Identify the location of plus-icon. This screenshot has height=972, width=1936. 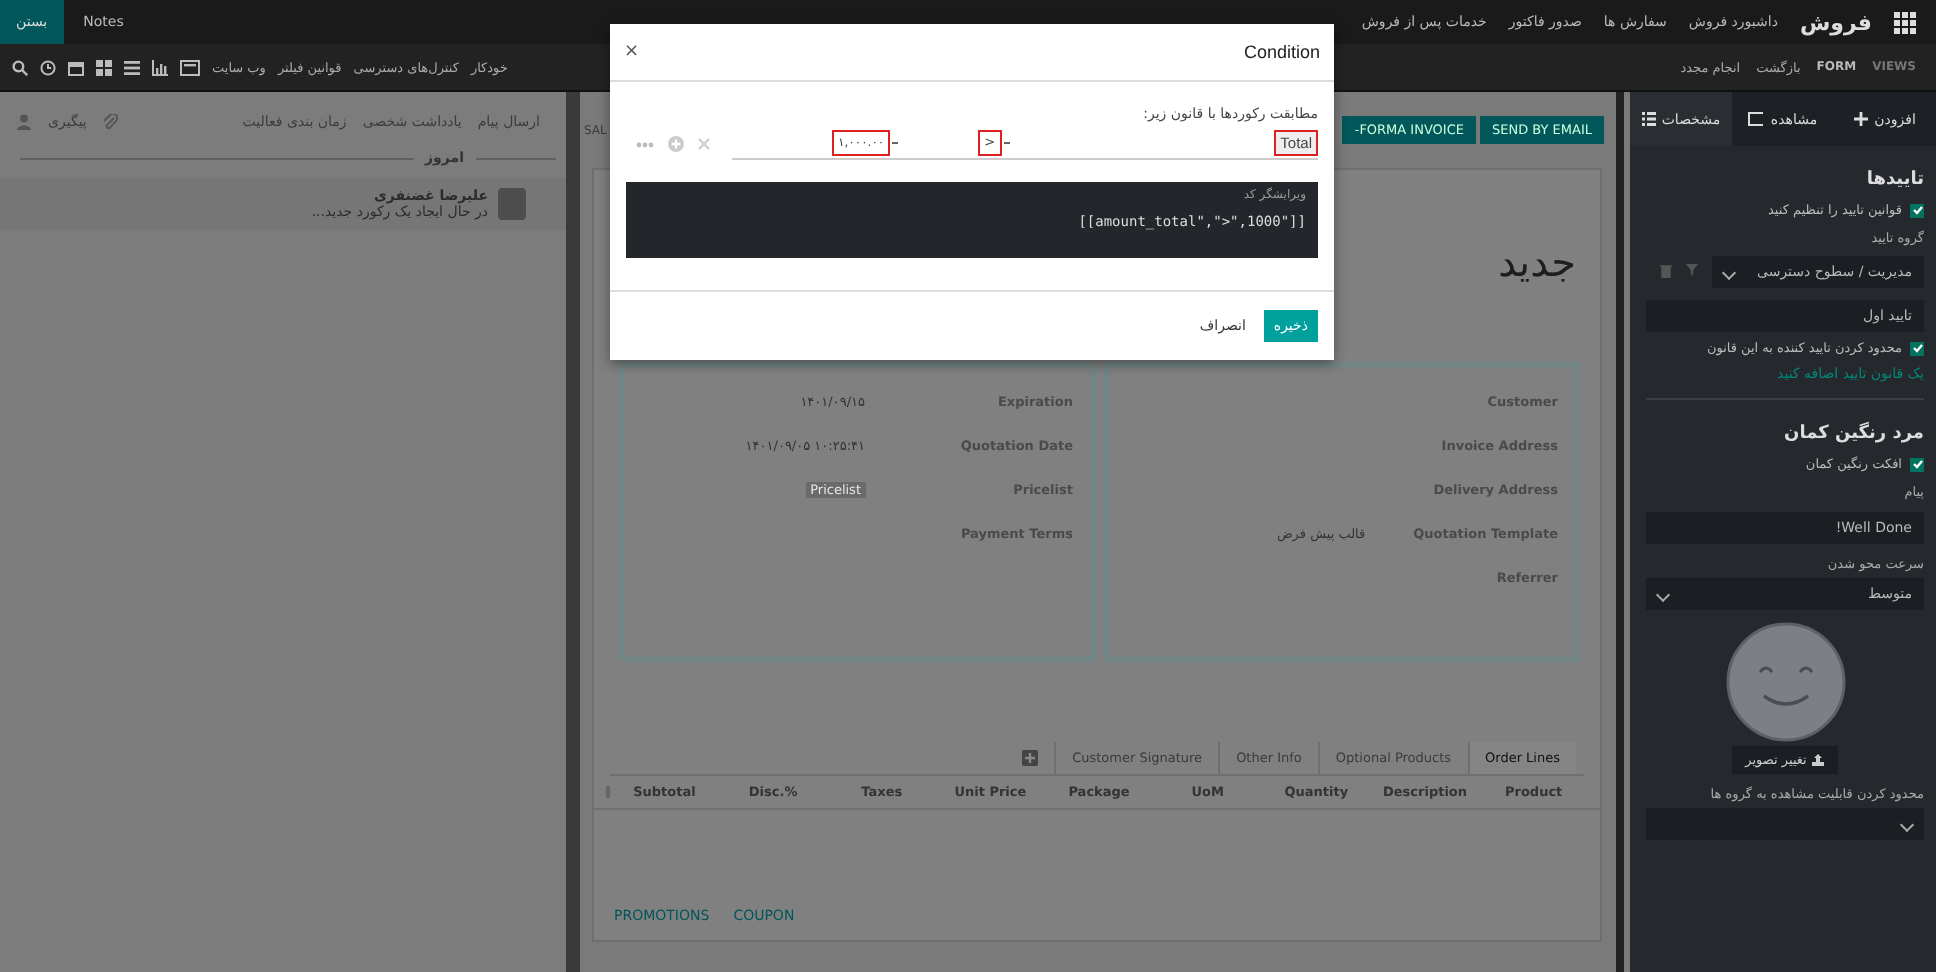
(1861, 119).